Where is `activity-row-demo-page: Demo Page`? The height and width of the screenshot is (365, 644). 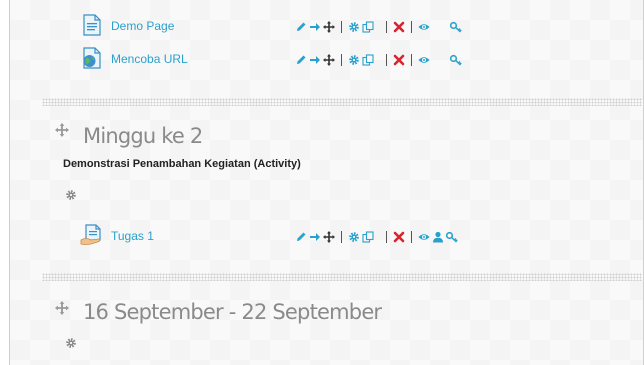 activity-row-demo-page: Demo Page is located at coordinates (326, 26).